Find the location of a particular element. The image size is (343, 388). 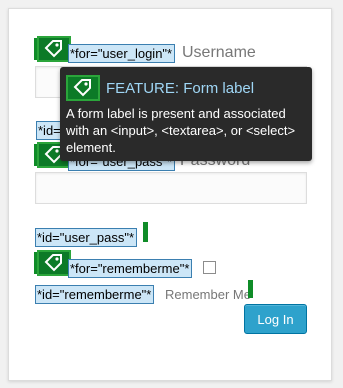

annotation-id-rememberme: *id="rememberme"* is located at coordinates (95, 294).